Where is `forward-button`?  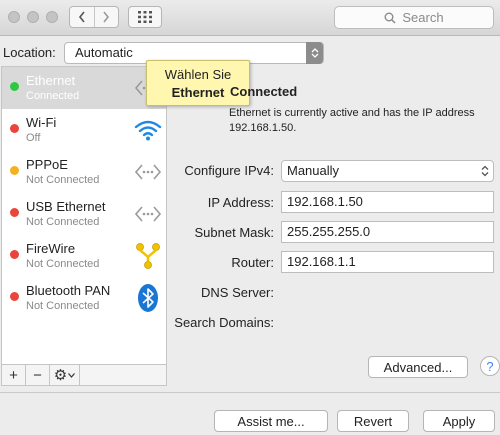 forward-button is located at coordinates (106, 17).